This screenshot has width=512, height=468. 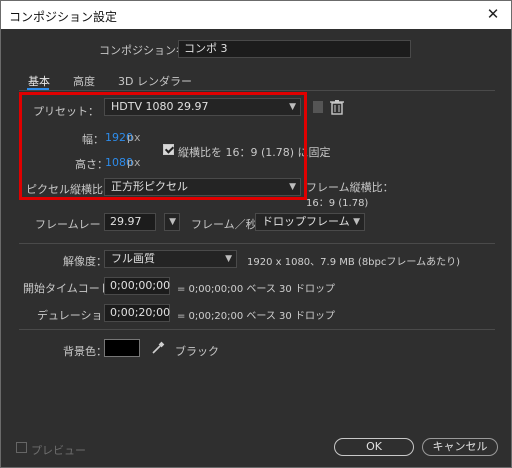 I want to click on resolution-dropdown: フル画質 ▼, so click(x=170, y=259).